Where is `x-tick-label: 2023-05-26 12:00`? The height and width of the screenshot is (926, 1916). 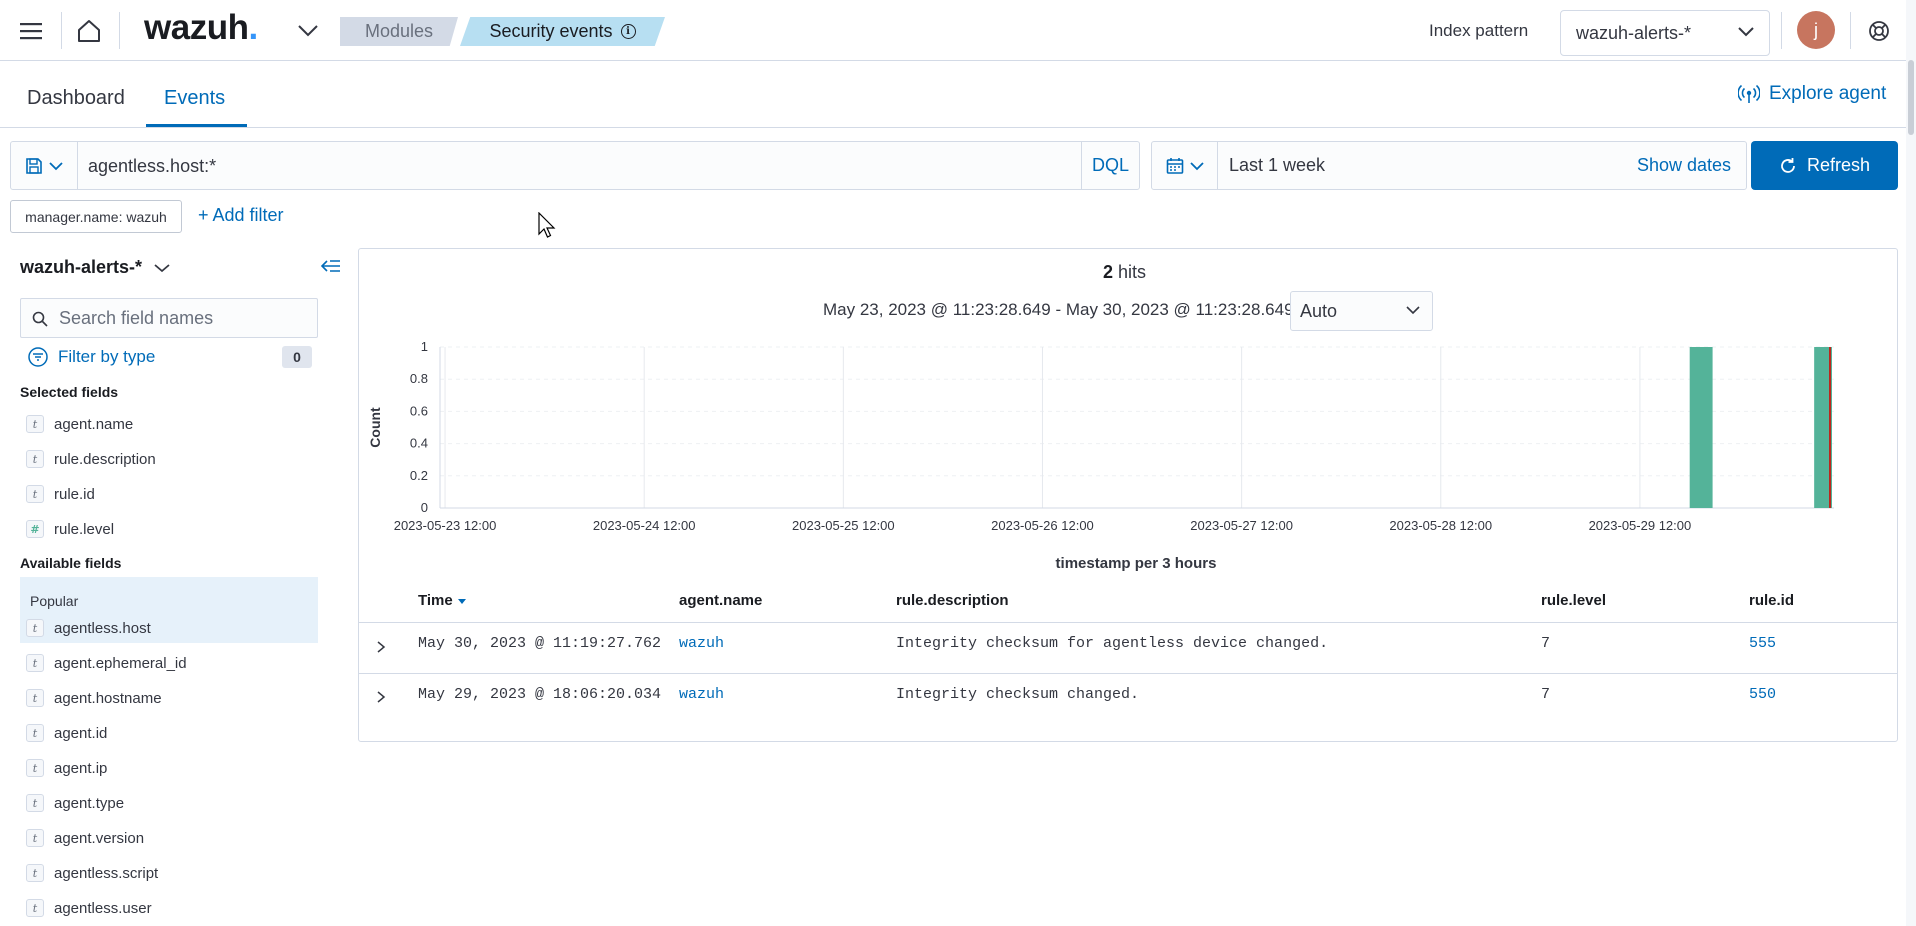 x-tick-label: 2023-05-26 12:00 is located at coordinates (1042, 525).